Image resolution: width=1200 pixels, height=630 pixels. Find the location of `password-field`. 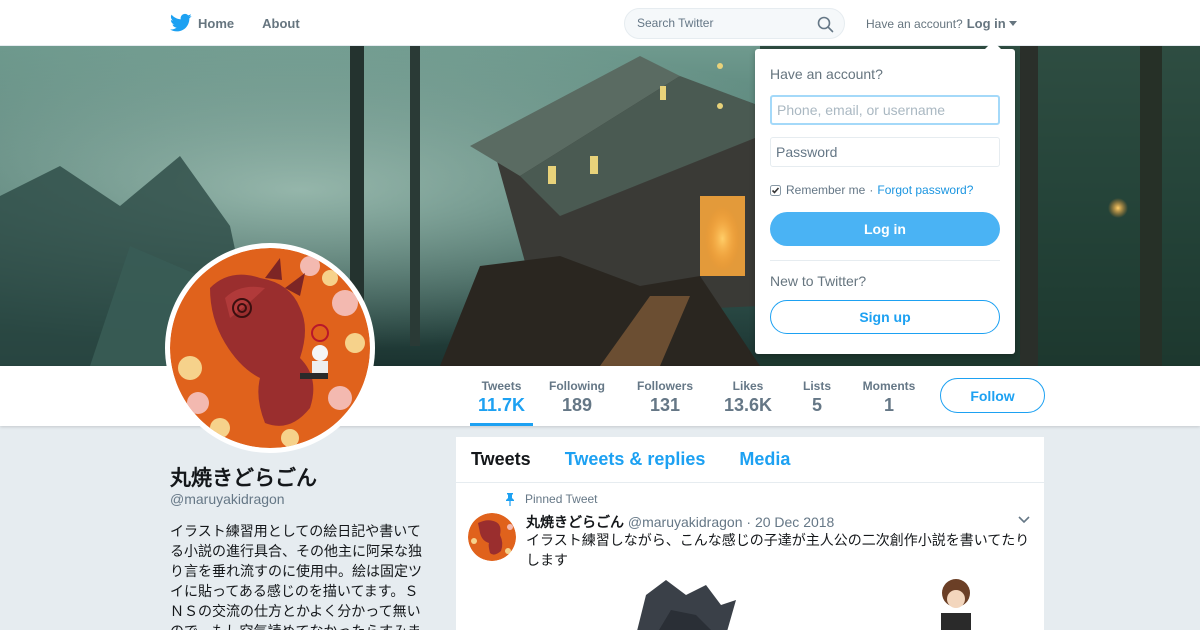

password-field is located at coordinates (885, 152).